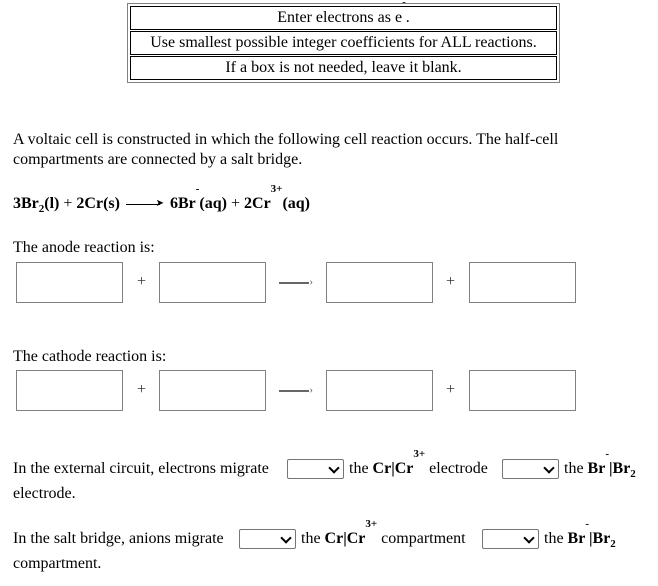  What do you see at coordinates (69, 282) in the screenshot?
I see `anode-reactant-1-input` at bounding box center [69, 282].